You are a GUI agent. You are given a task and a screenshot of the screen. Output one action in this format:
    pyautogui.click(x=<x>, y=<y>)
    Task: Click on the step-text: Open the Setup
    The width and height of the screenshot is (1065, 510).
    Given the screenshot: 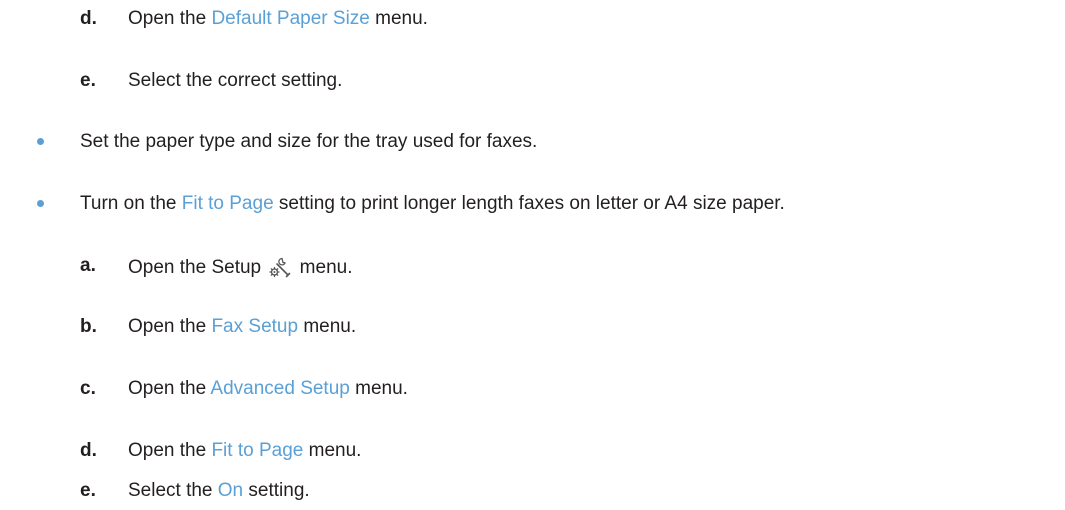 What is the action you would take?
    pyautogui.click(x=197, y=267)
    